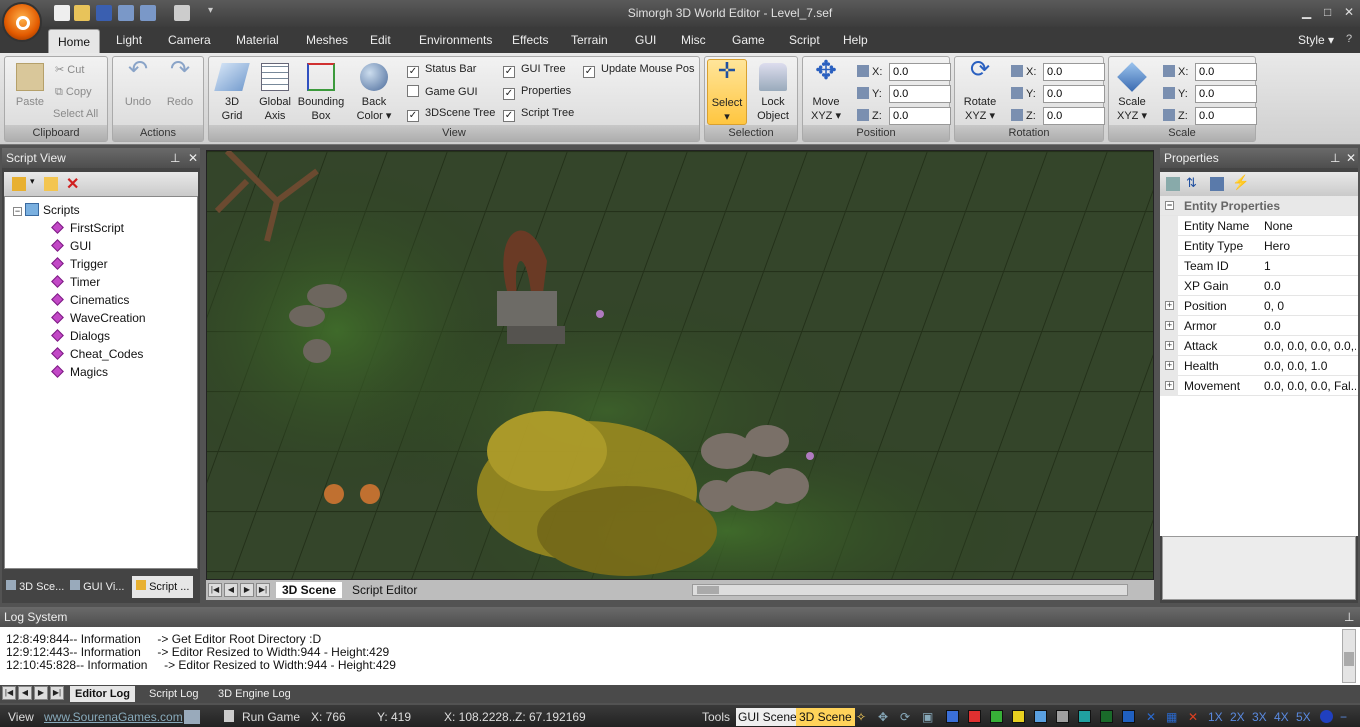 The width and height of the screenshot is (1360, 727). What do you see at coordinates (1151, 717) in the screenshot?
I see `ruler-icon: ✕` at bounding box center [1151, 717].